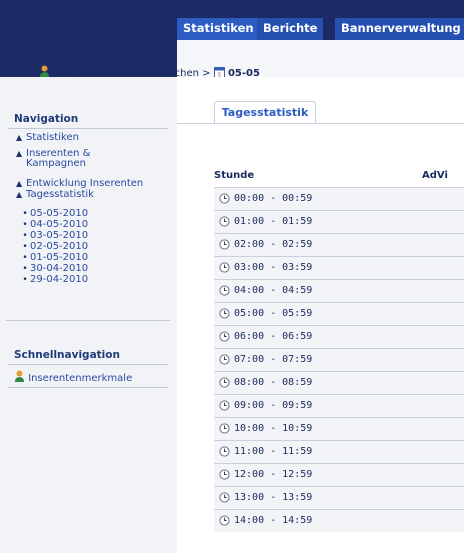 The height and width of the screenshot is (553, 464). I want to click on date-link: • 02-05-2010, so click(54, 247).